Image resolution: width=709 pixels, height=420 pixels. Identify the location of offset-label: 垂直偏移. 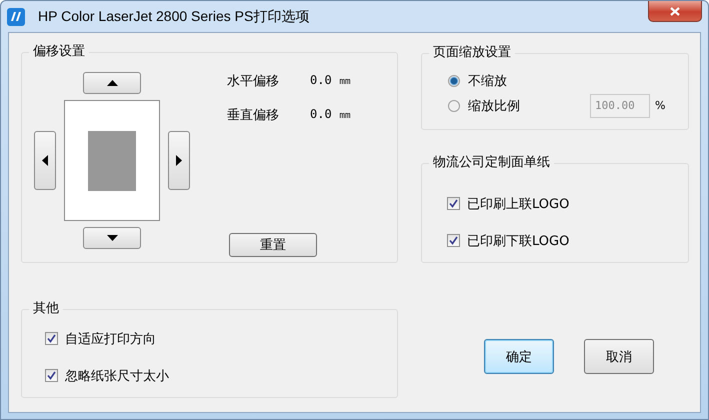
(253, 115).